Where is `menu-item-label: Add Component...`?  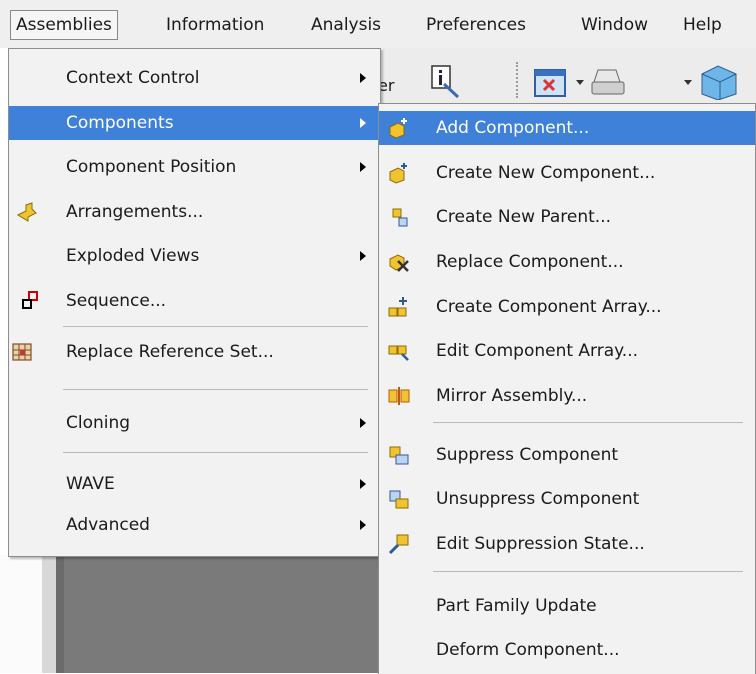
menu-item-label: Add Component... is located at coordinates (513, 128).